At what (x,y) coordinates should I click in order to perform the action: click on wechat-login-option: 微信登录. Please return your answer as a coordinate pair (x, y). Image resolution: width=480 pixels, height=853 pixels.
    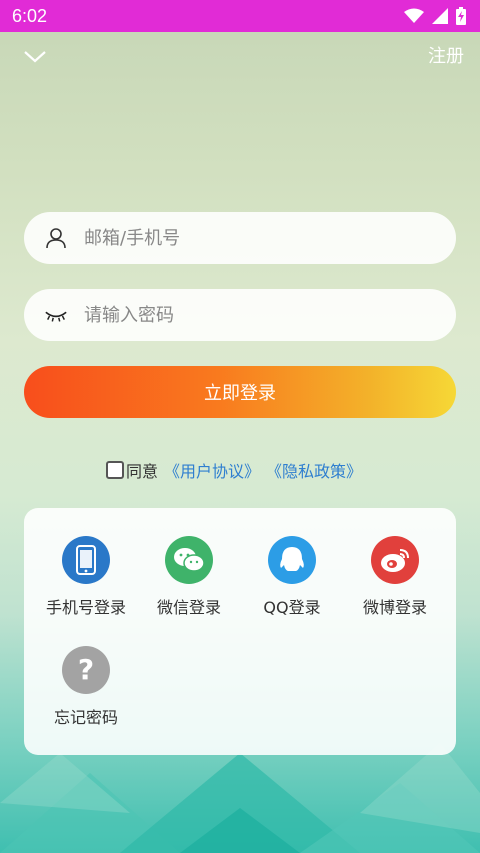
    Looking at the image, I should click on (189, 577).